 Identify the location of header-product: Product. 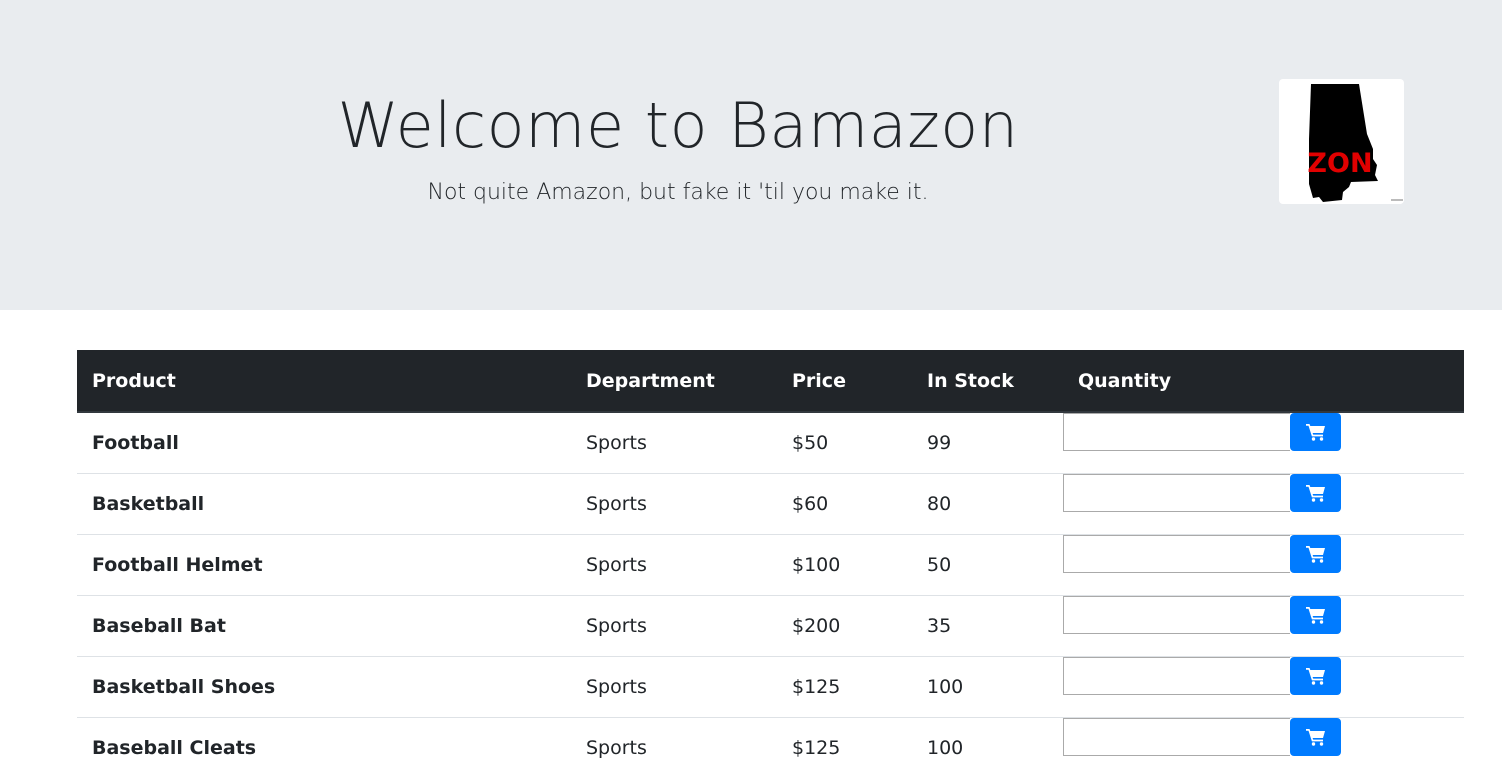
(324, 381).